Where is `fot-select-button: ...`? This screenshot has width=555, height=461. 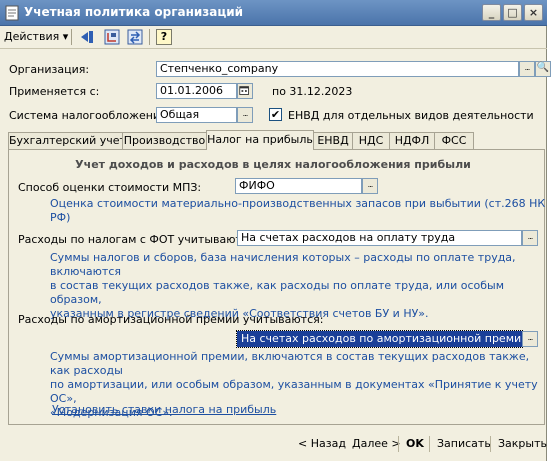 fot-select-button: ... is located at coordinates (530, 238).